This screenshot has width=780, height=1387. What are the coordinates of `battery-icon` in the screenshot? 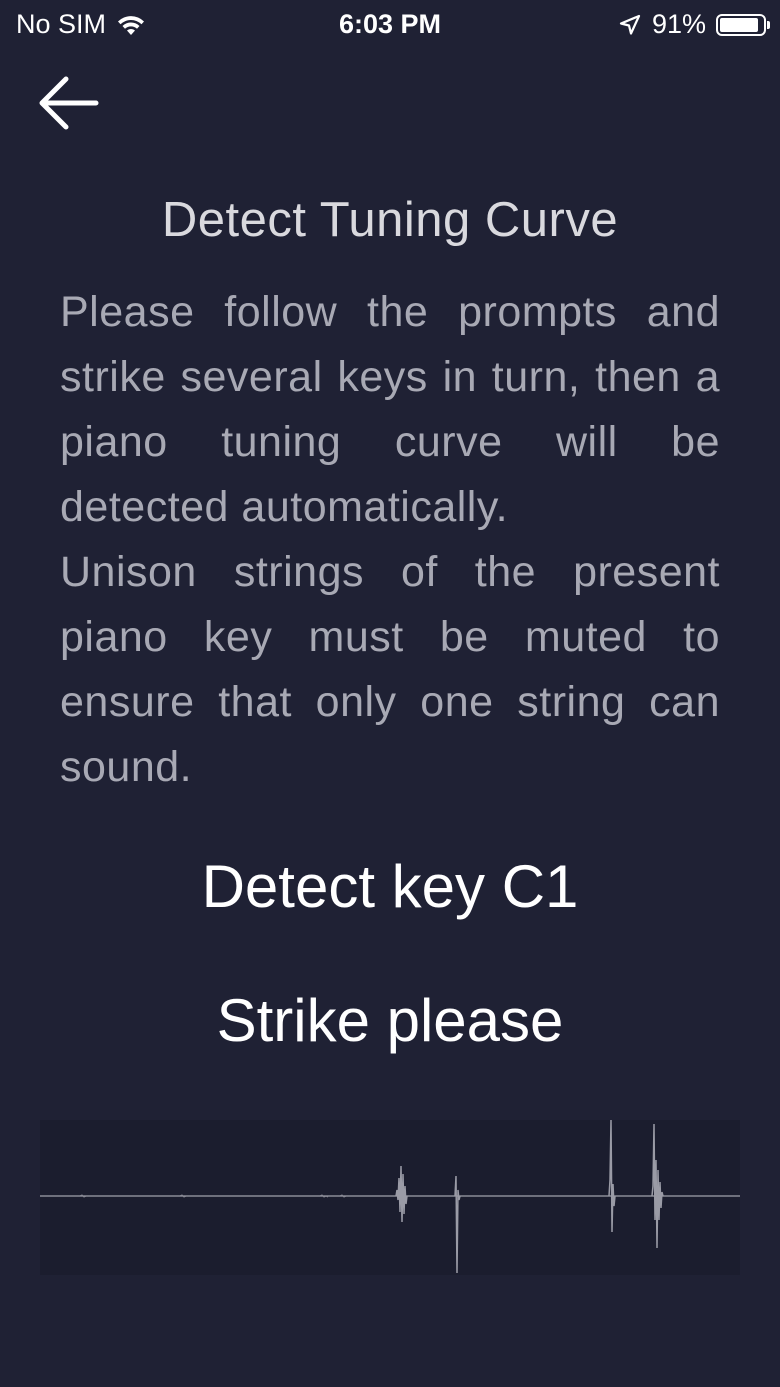 It's located at (743, 24).